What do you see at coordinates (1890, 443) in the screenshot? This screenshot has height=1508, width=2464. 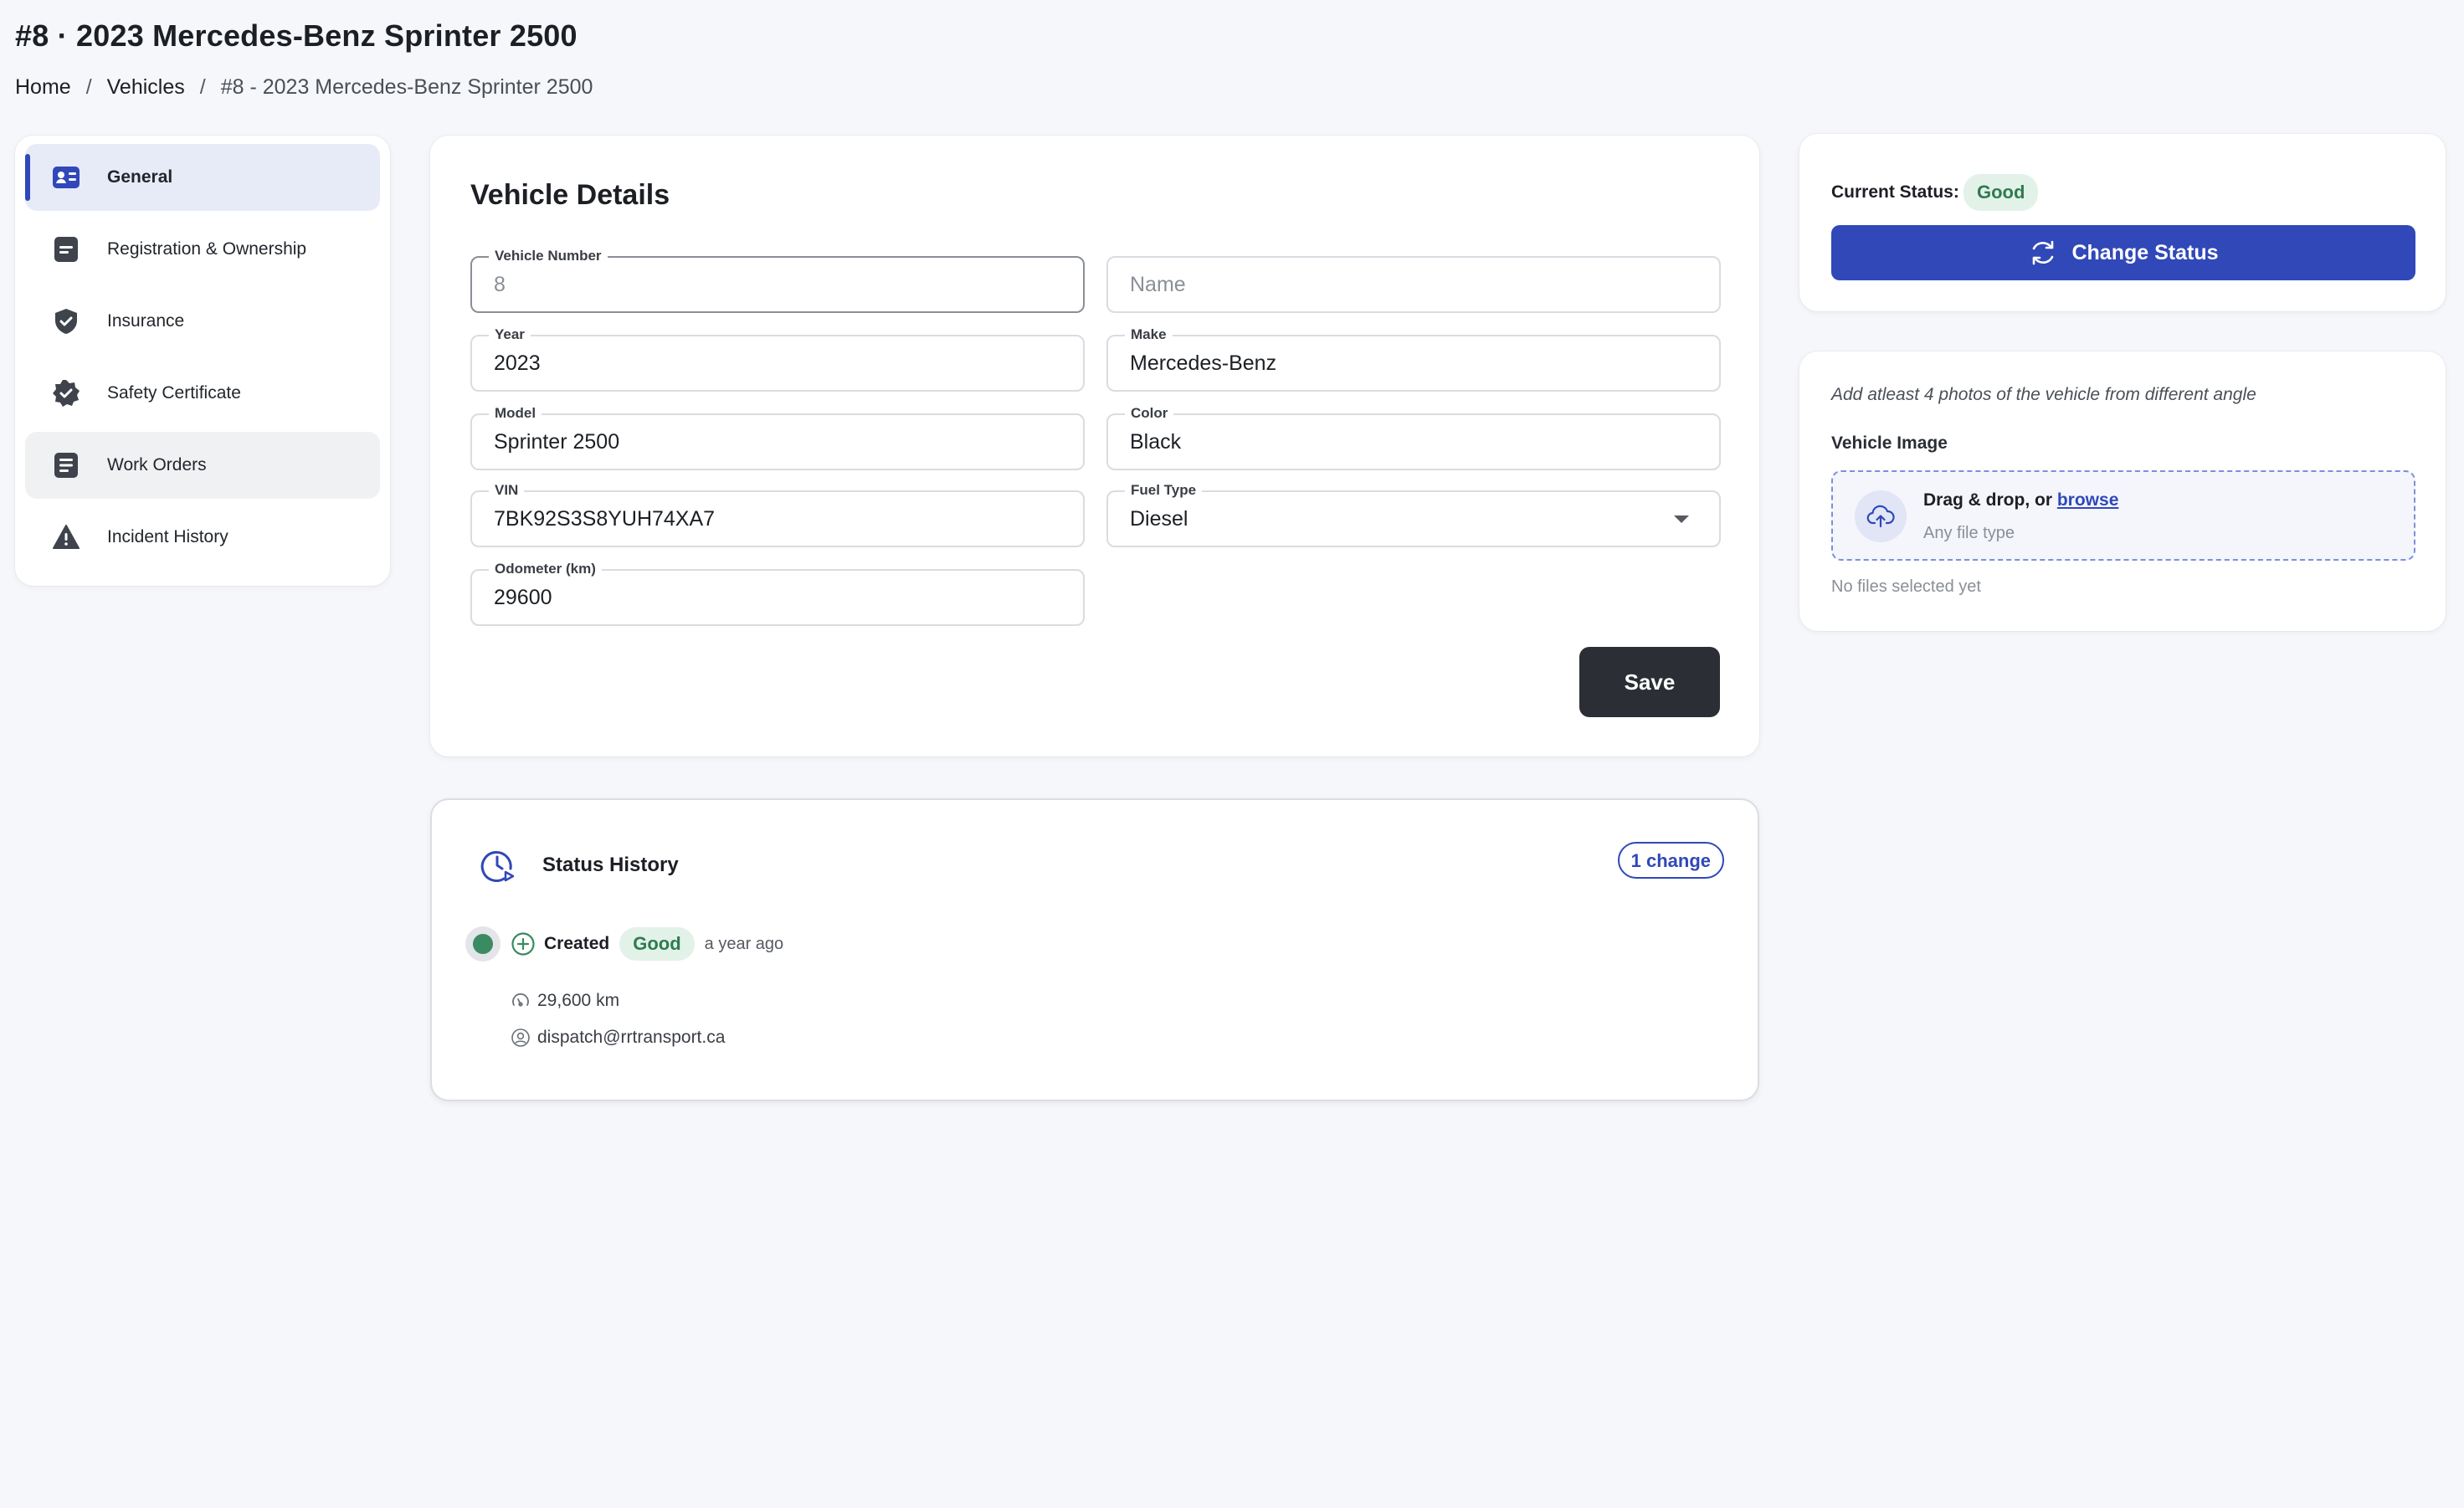 I see `vehicle-image-label: Vehicle Image` at bounding box center [1890, 443].